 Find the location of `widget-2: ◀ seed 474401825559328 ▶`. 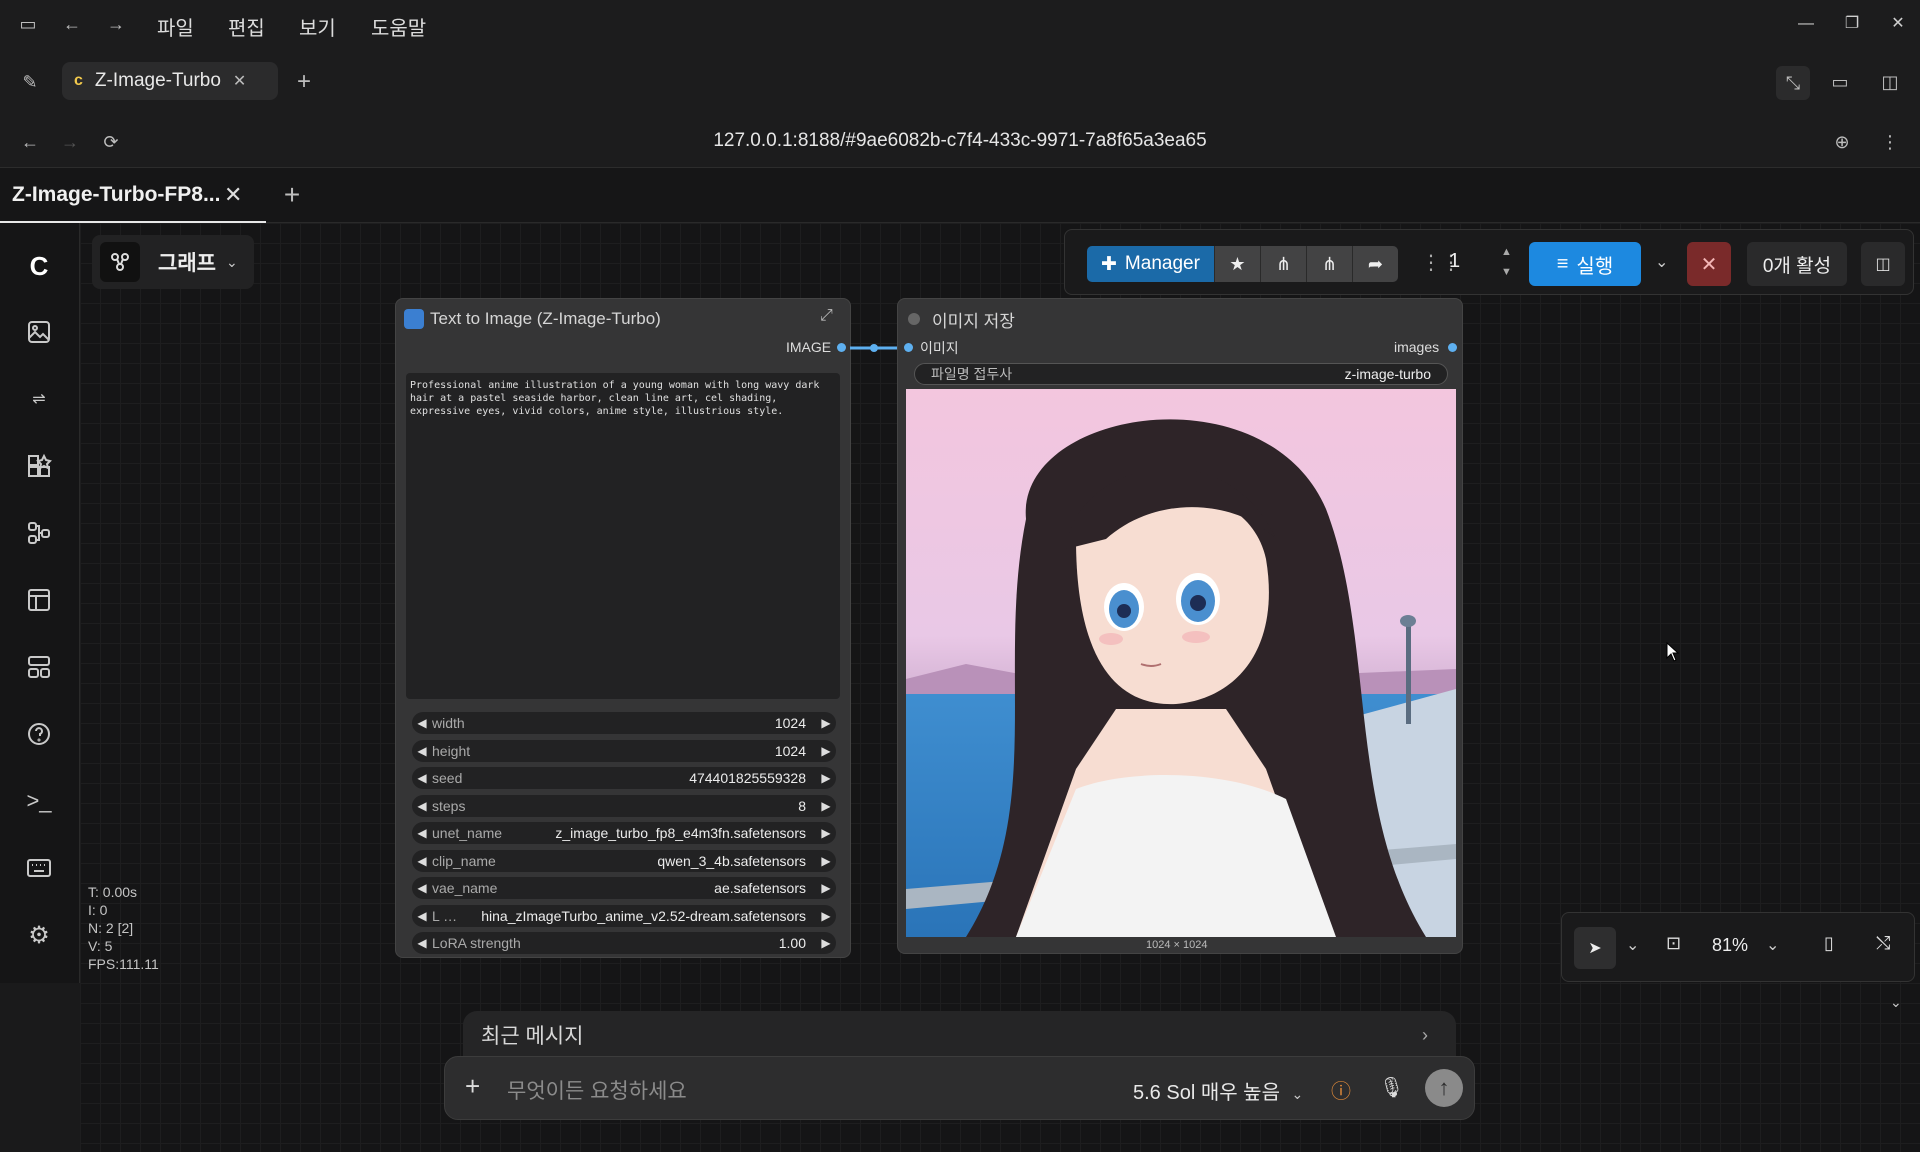

widget-2: ◀ seed 474401825559328 ▶ is located at coordinates (624, 778).